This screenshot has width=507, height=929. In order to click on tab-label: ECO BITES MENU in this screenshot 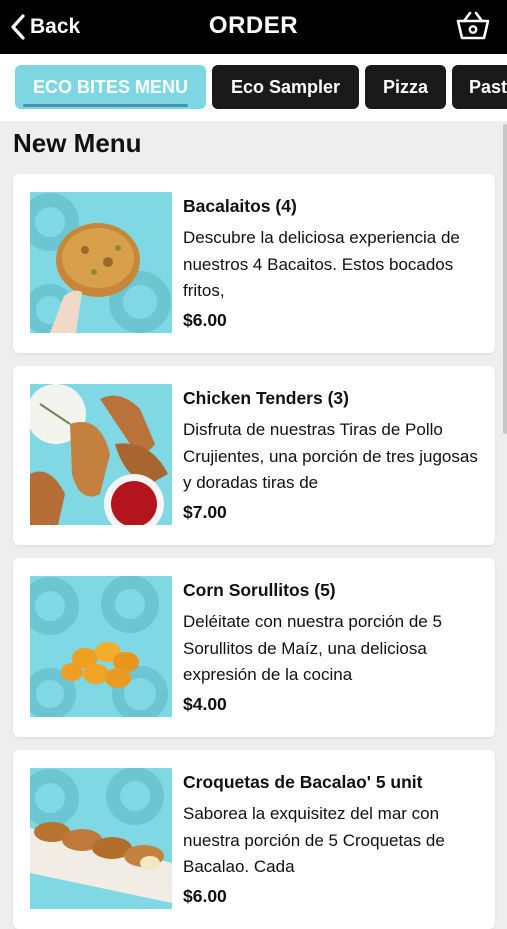, I will do `click(110, 86)`.